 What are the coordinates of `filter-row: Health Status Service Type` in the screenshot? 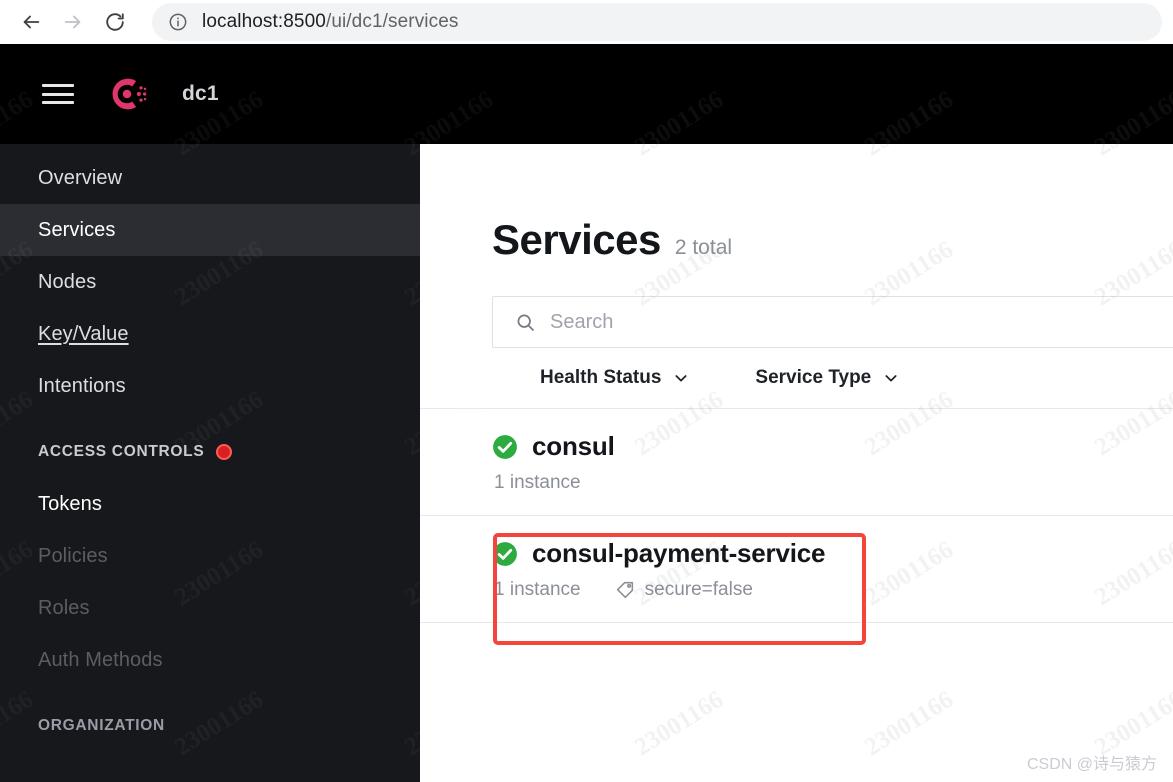 It's located at (832, 378).